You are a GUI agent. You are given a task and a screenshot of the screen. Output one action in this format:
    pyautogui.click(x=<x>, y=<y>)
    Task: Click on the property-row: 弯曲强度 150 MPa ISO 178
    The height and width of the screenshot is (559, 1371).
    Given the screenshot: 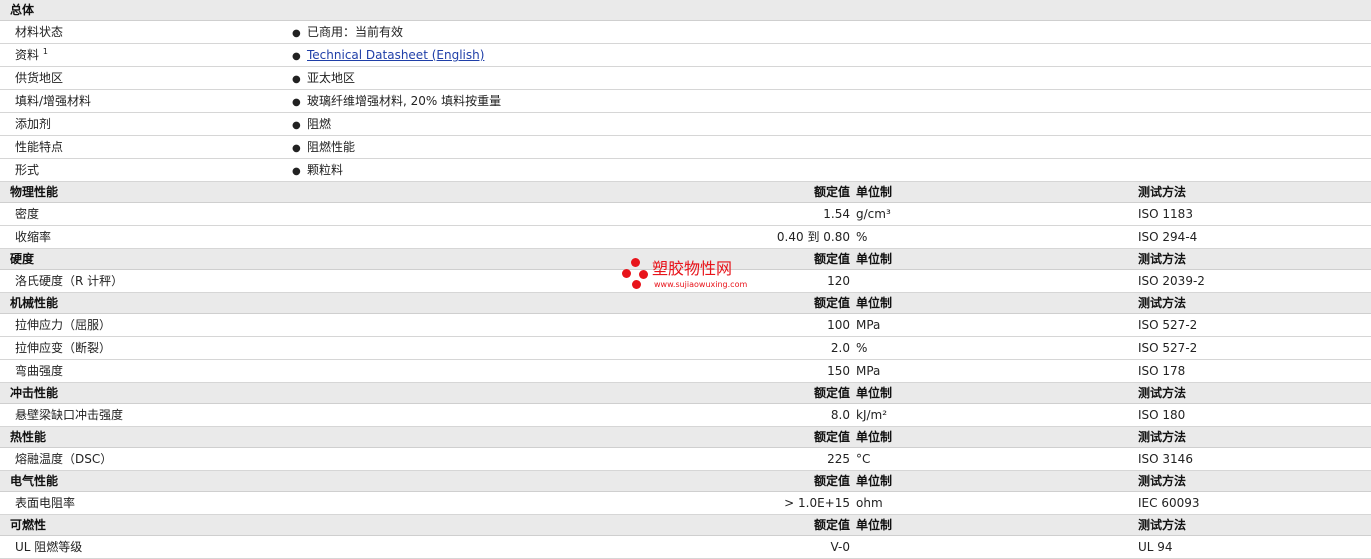 What is the action you would take?
    pyautogui.click(x=685, y=371)
    